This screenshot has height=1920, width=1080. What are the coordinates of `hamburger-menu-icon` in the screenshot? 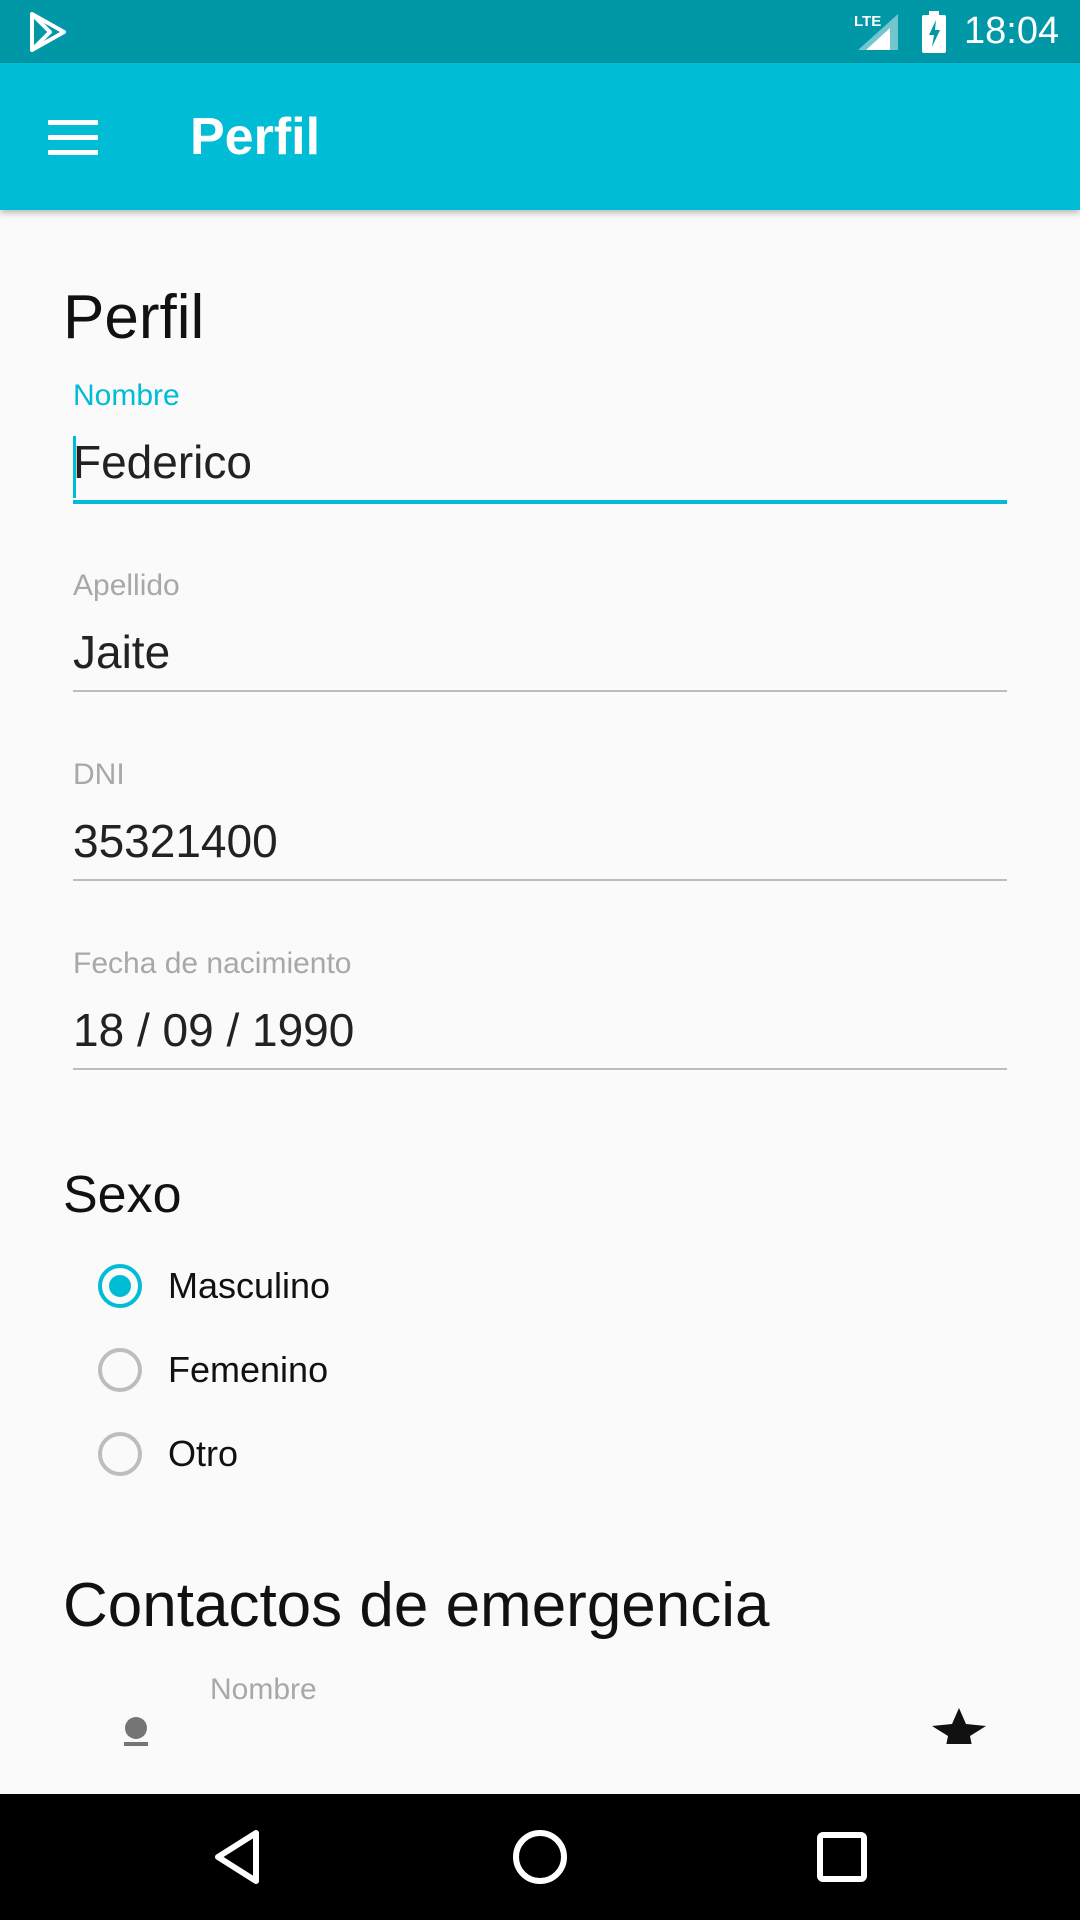 It's located at (73, 138).